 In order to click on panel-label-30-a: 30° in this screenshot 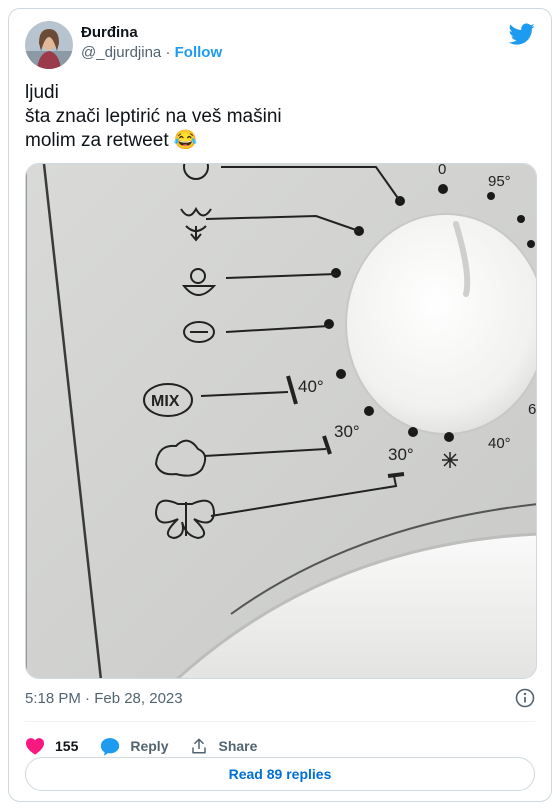, I will do `click(347, 431)`.